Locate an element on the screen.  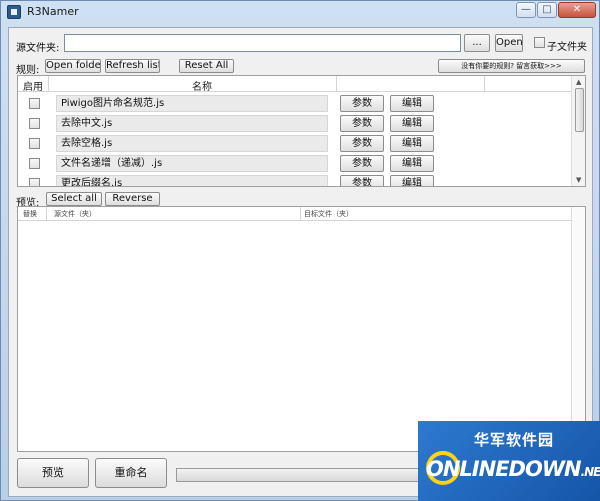
rules-label: 规则: is located at coordinates (28, 70).